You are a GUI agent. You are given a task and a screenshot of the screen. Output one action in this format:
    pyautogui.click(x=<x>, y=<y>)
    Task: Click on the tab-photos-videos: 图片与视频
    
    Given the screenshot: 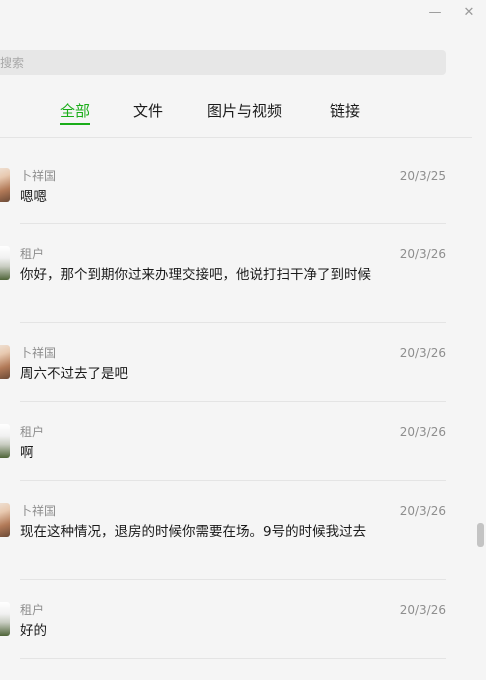 What is the action you would take?
    pyautogui.click(x=244, y=111)
    